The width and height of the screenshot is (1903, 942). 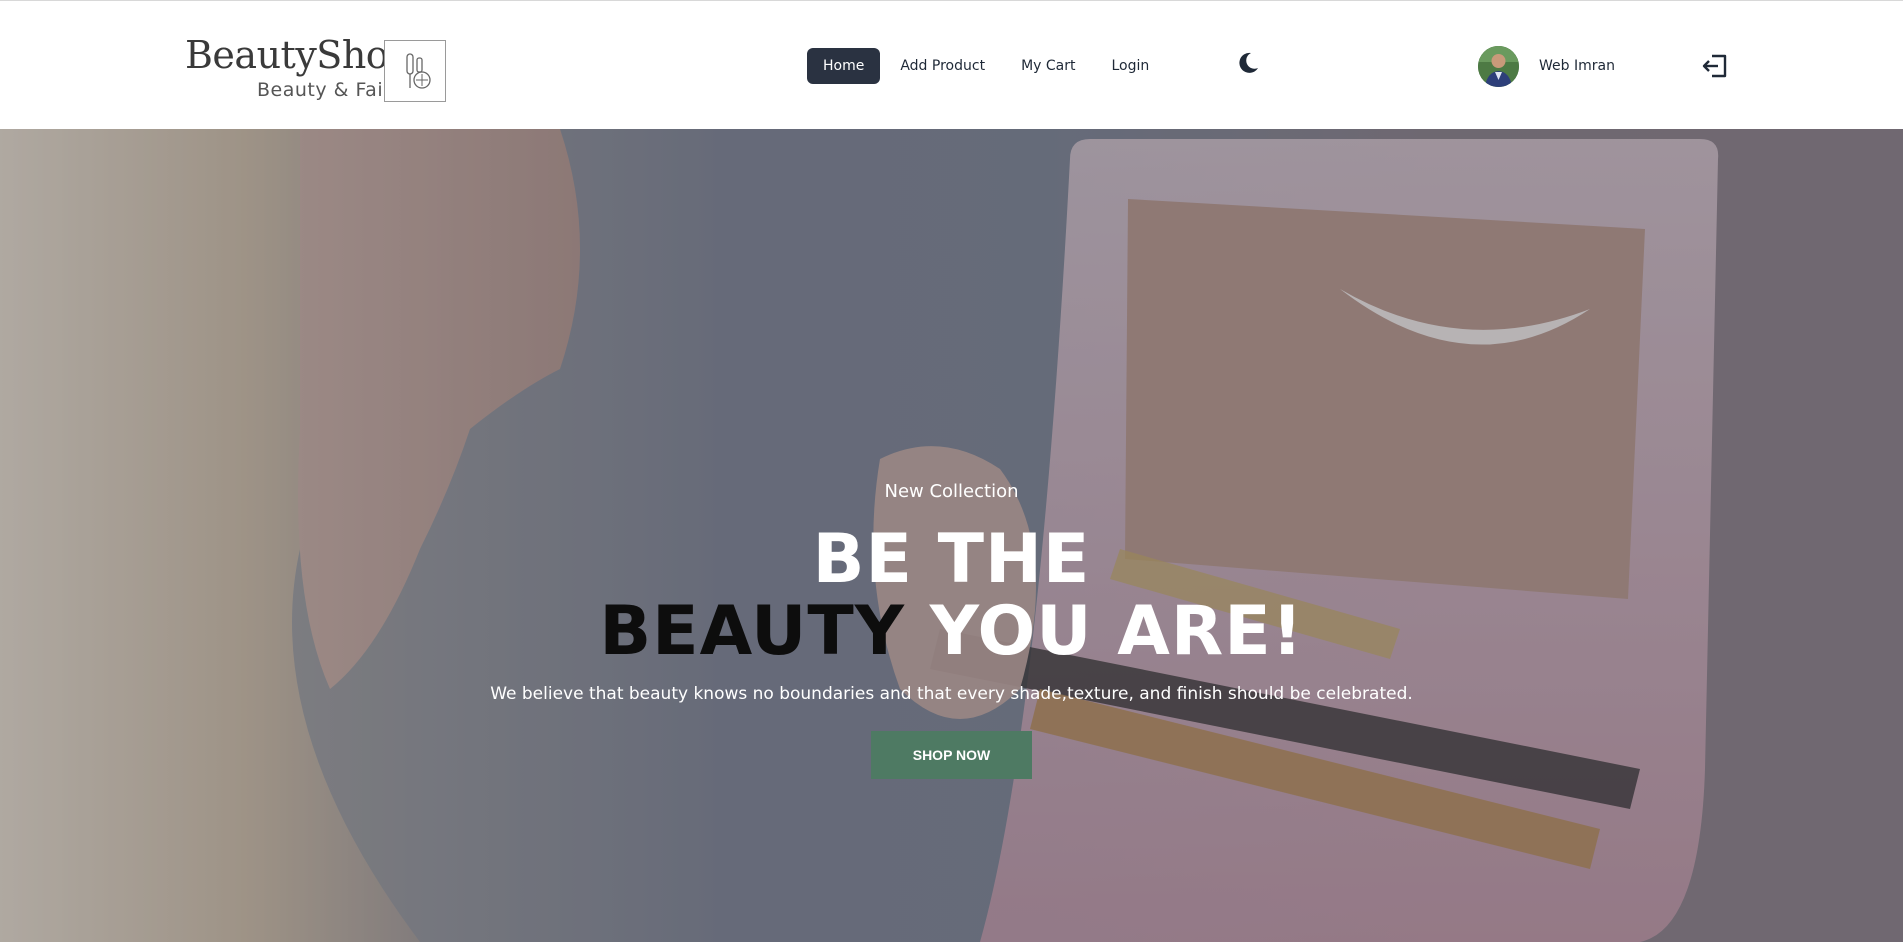 I want to click on nav-add-product: Add Product, so click(x=942, y=66).